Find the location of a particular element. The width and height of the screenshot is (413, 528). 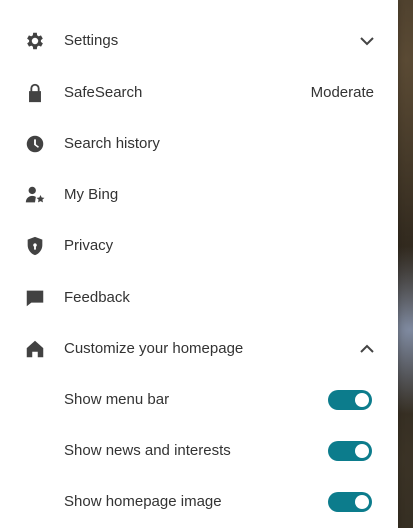

menu-item-privacy: Privacy is located at coordinates (199, 245).